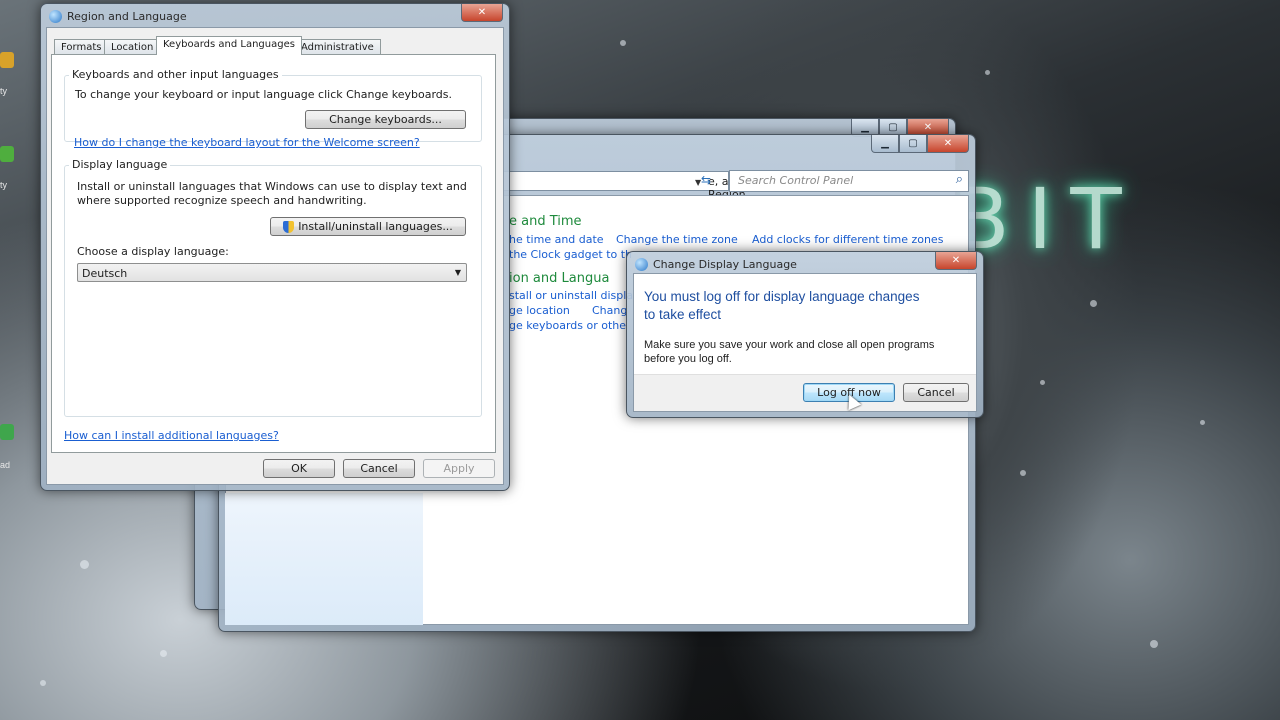 The width and height of the screenshot is (1280, 720). I want to click on search-icon: ⌕, so click(959, 179).